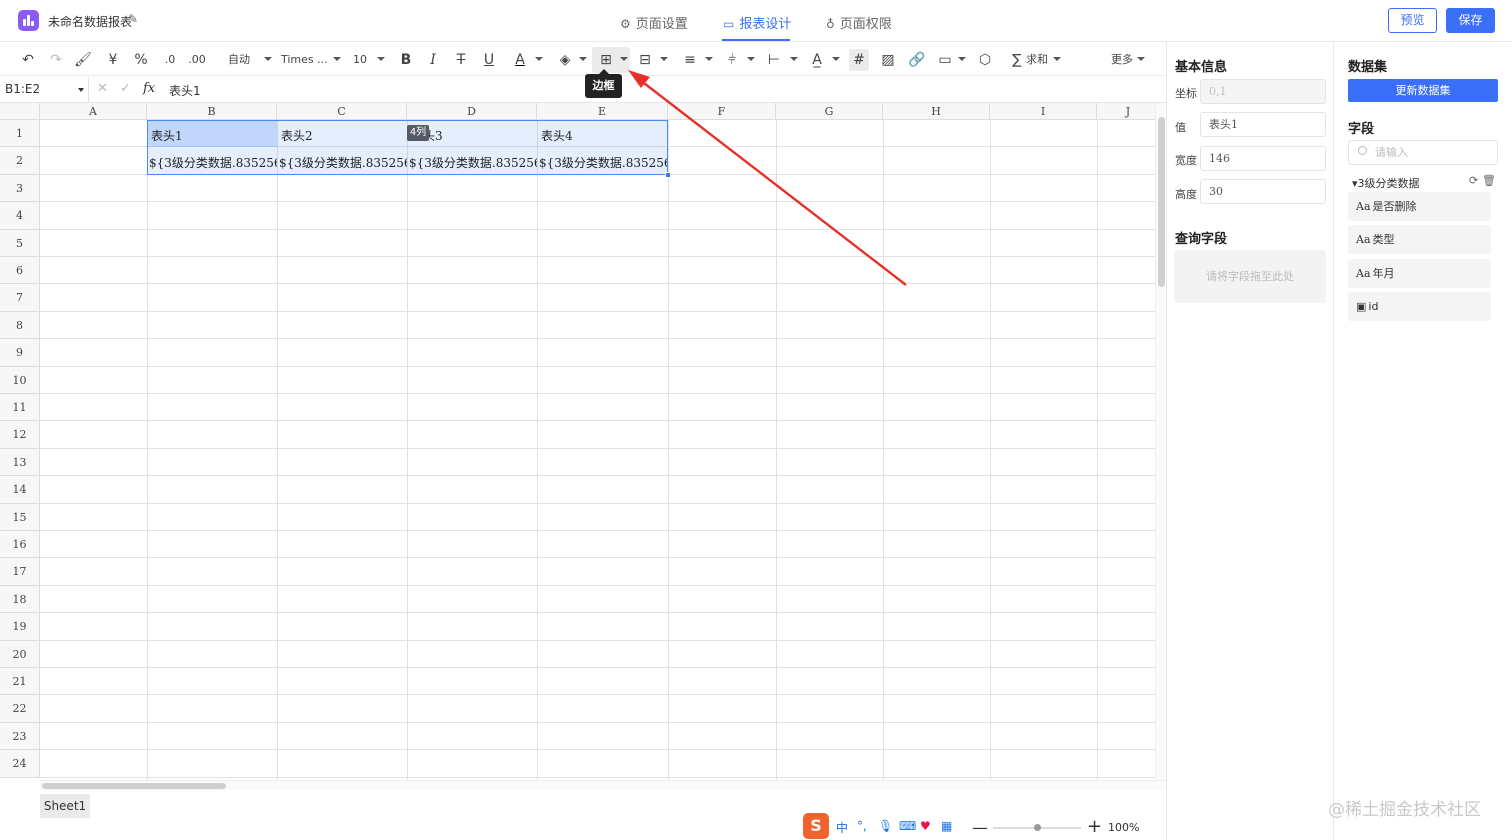 The image size is (1512, 840). I want to click on value-field: 表头1, so click(1263, 124).